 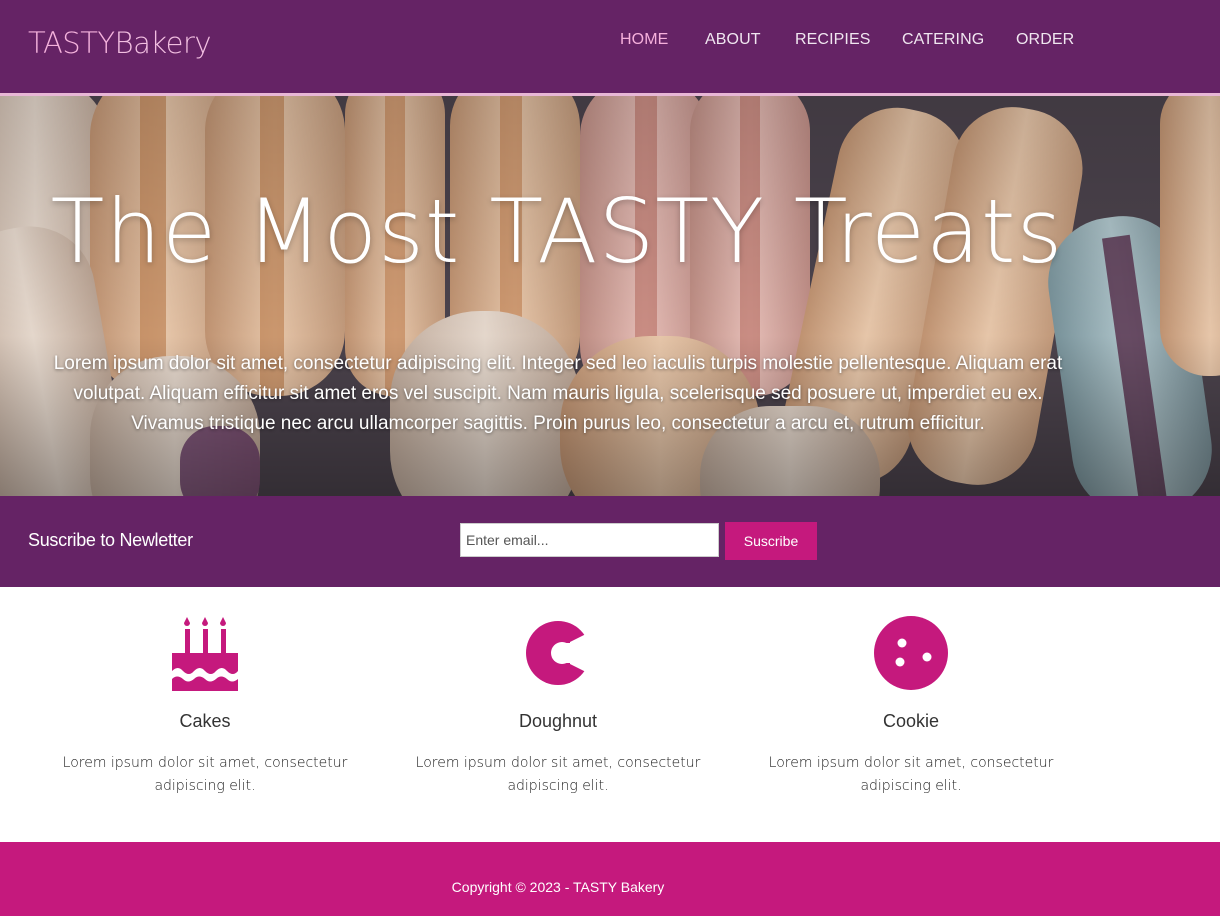 What do you see at coordinates (557, 231) in the screenshot?
I see `hero-title: The Most TASTY Treats` at bounding box center [557, 231].